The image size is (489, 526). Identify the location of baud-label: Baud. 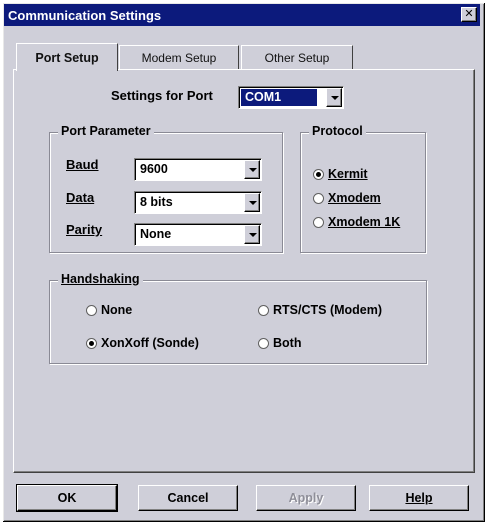
(82, 164).